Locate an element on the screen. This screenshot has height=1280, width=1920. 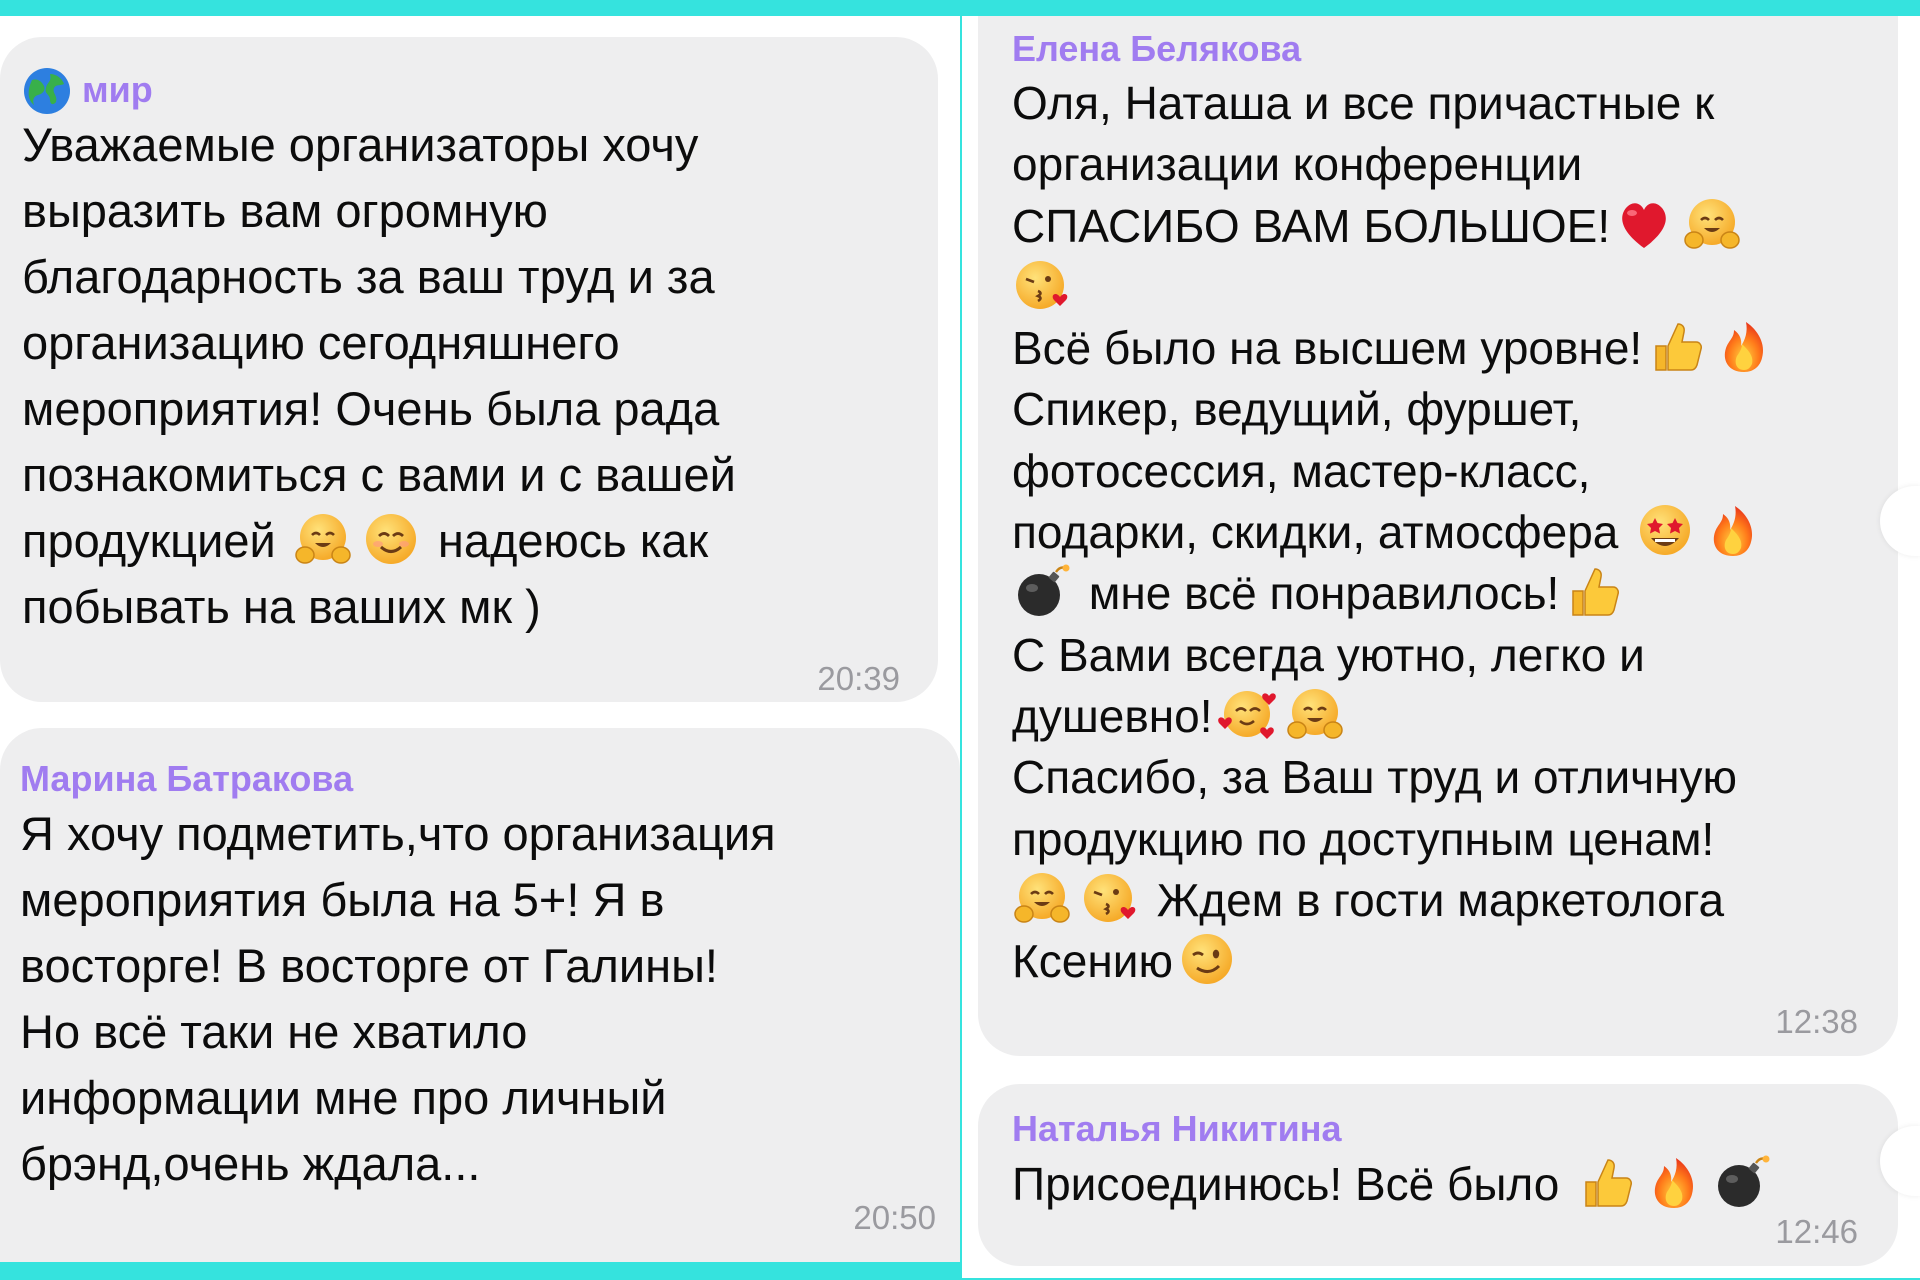
message-text: Присоединюсь! Всё было is located at coordinates (1394, 1184).